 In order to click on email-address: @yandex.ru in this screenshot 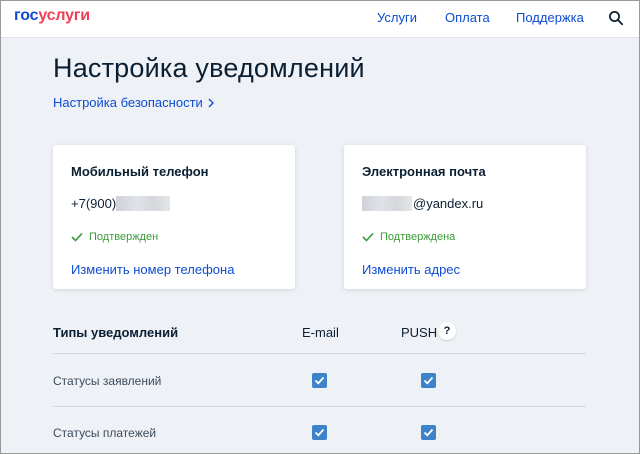, I will do `click(422, 203)`.